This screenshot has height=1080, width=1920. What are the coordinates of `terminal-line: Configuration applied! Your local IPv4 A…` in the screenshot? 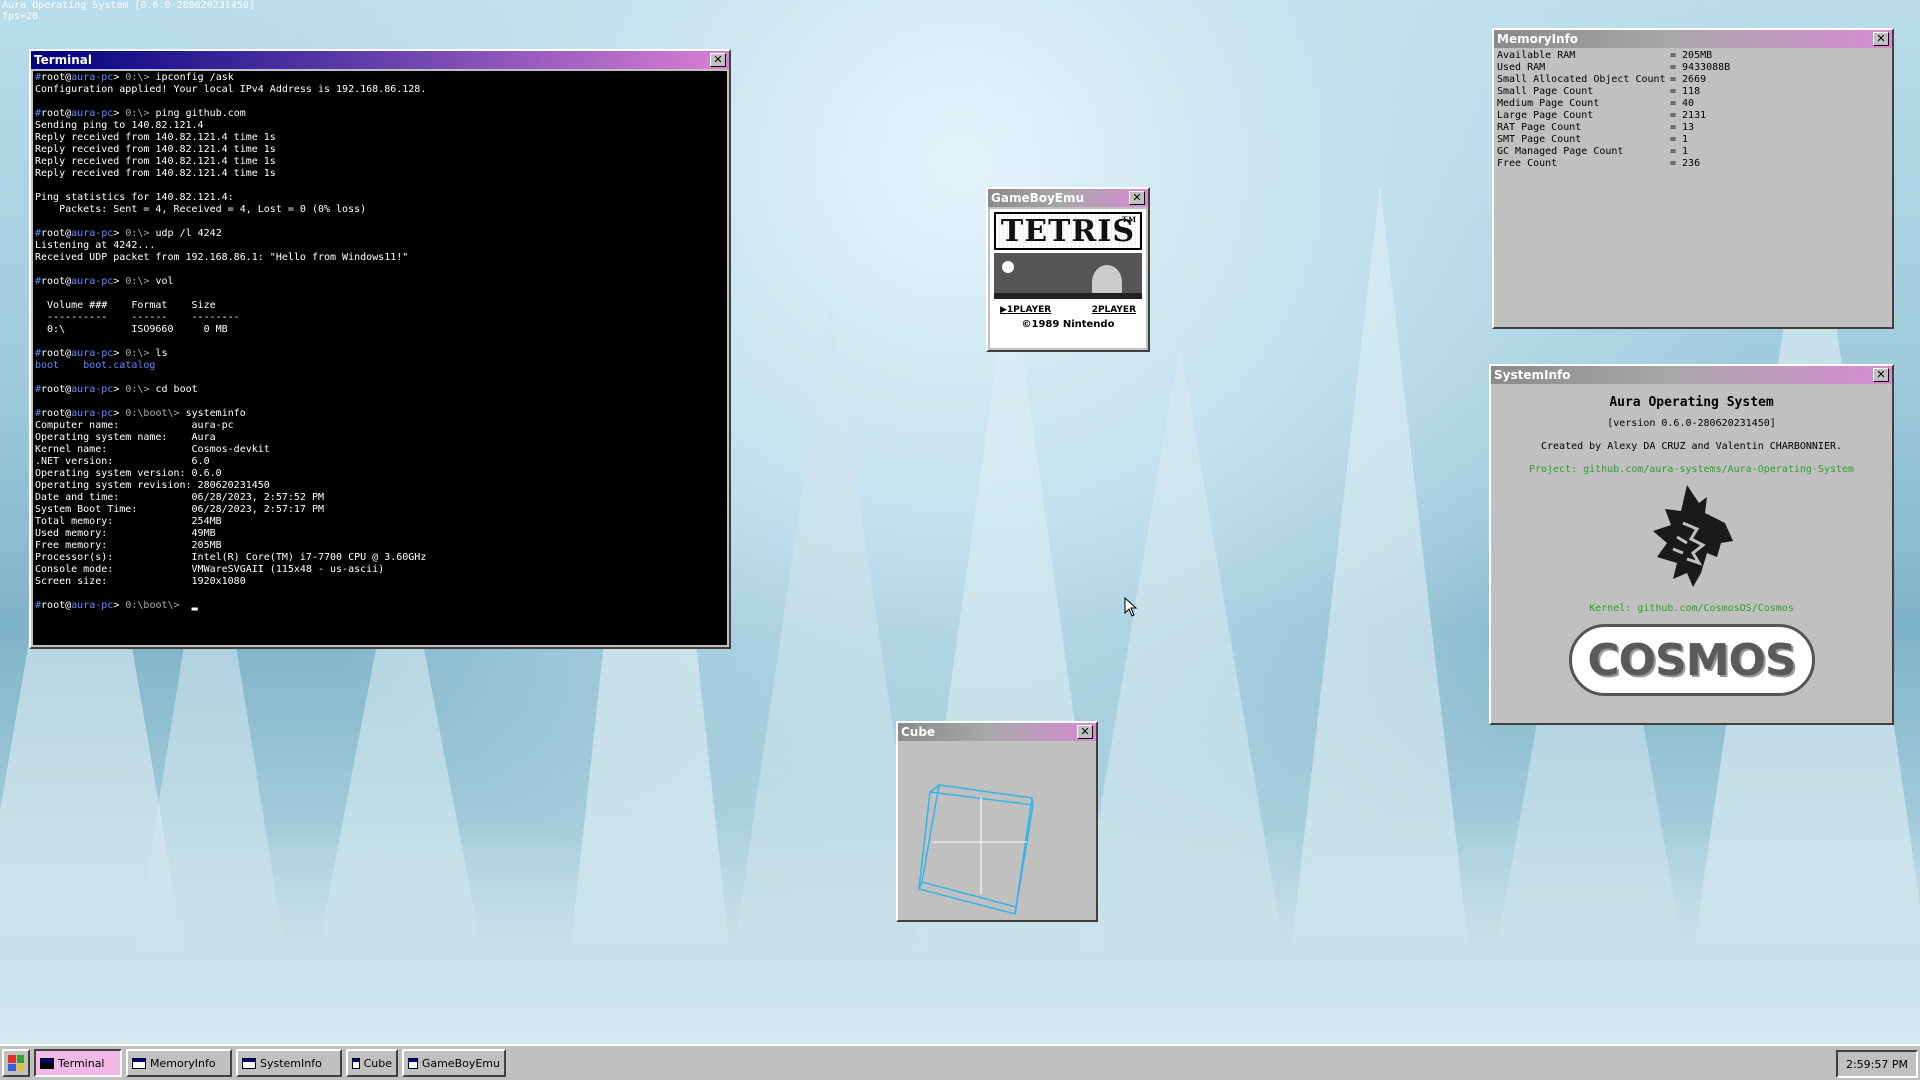 It's located at (231, 89).